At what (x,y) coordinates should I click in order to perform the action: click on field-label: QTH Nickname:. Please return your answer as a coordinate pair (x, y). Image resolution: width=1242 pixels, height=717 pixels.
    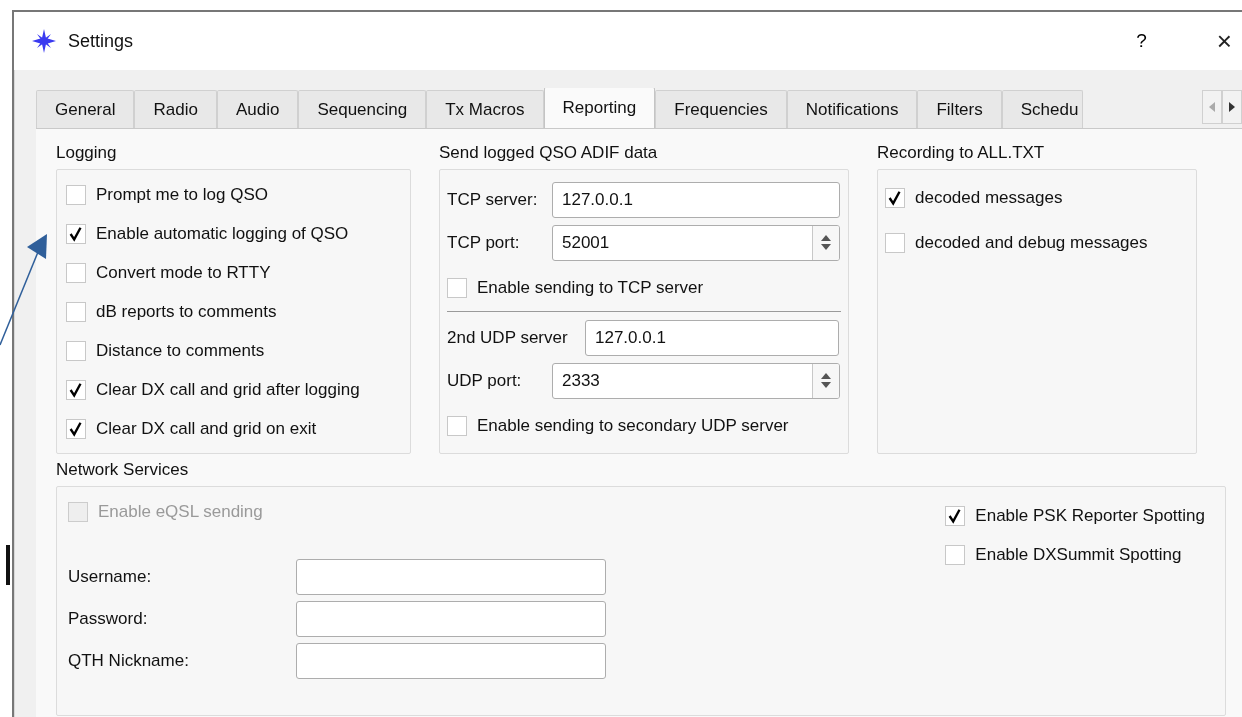
    Looking at the image, I should click on (129, 661).